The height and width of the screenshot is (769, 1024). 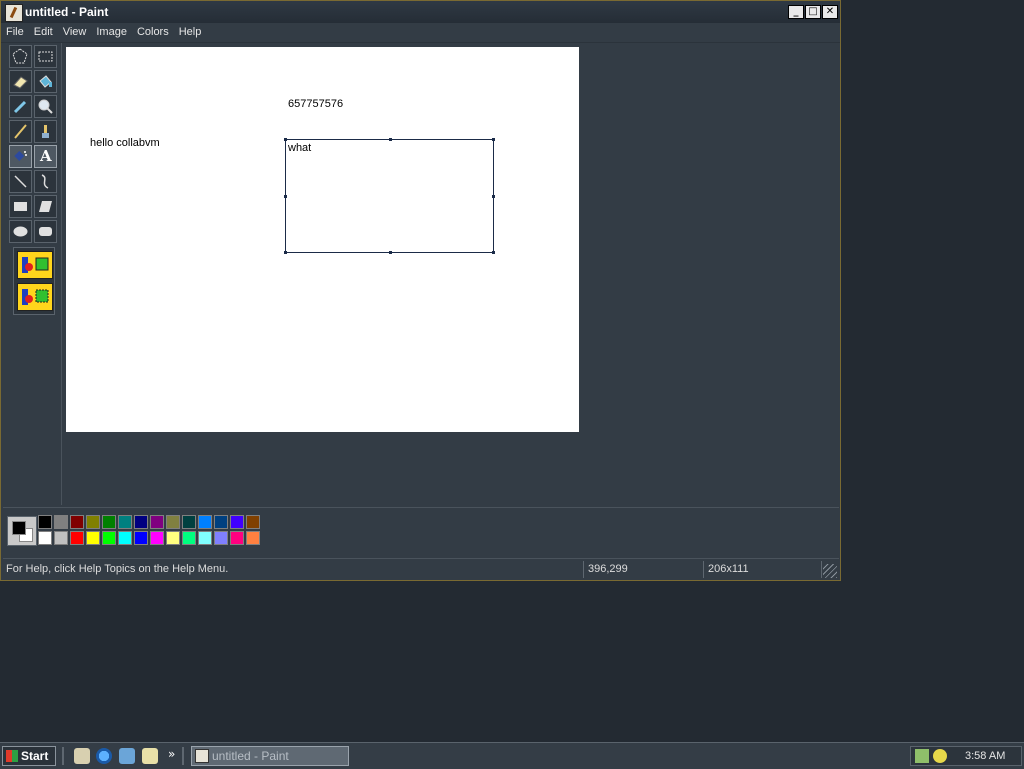 I want to click on text-input-box: what, so click(x=389, y=196).